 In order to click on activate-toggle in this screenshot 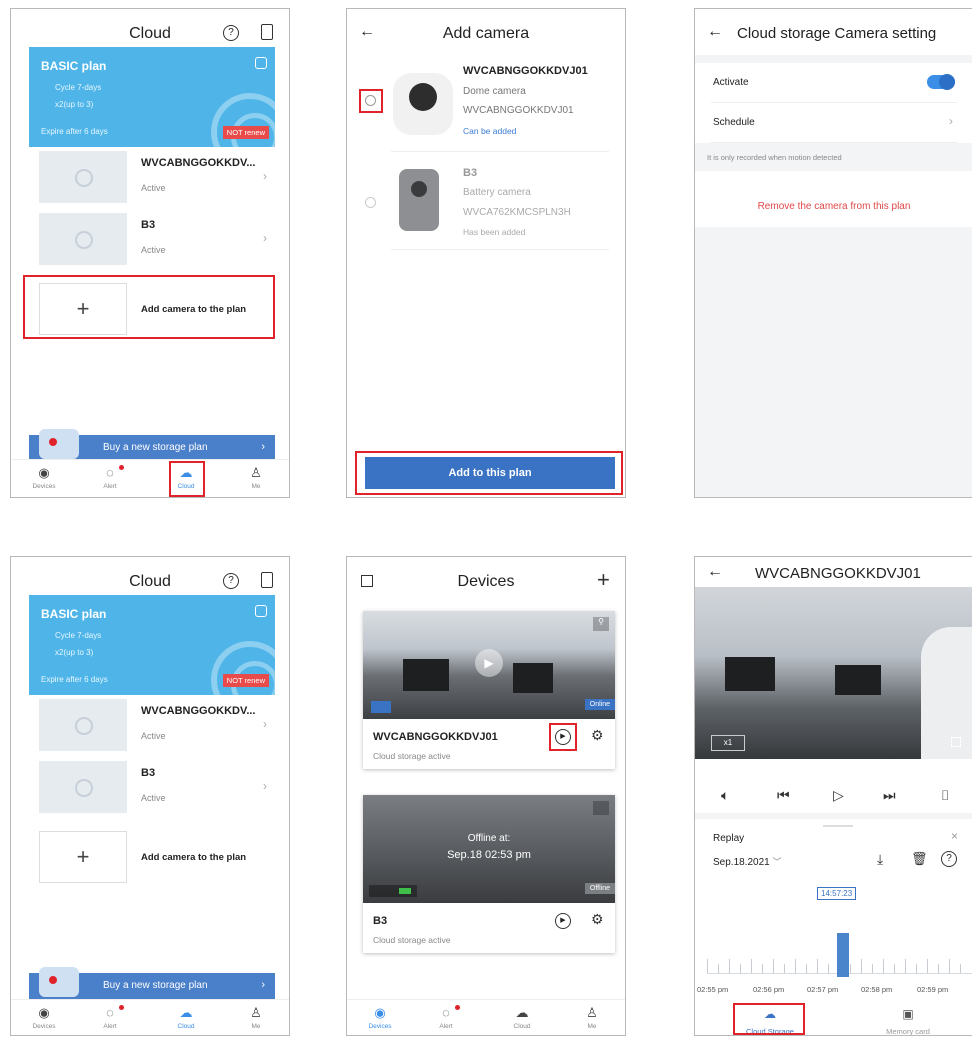, I will do `click(941, 82)`.